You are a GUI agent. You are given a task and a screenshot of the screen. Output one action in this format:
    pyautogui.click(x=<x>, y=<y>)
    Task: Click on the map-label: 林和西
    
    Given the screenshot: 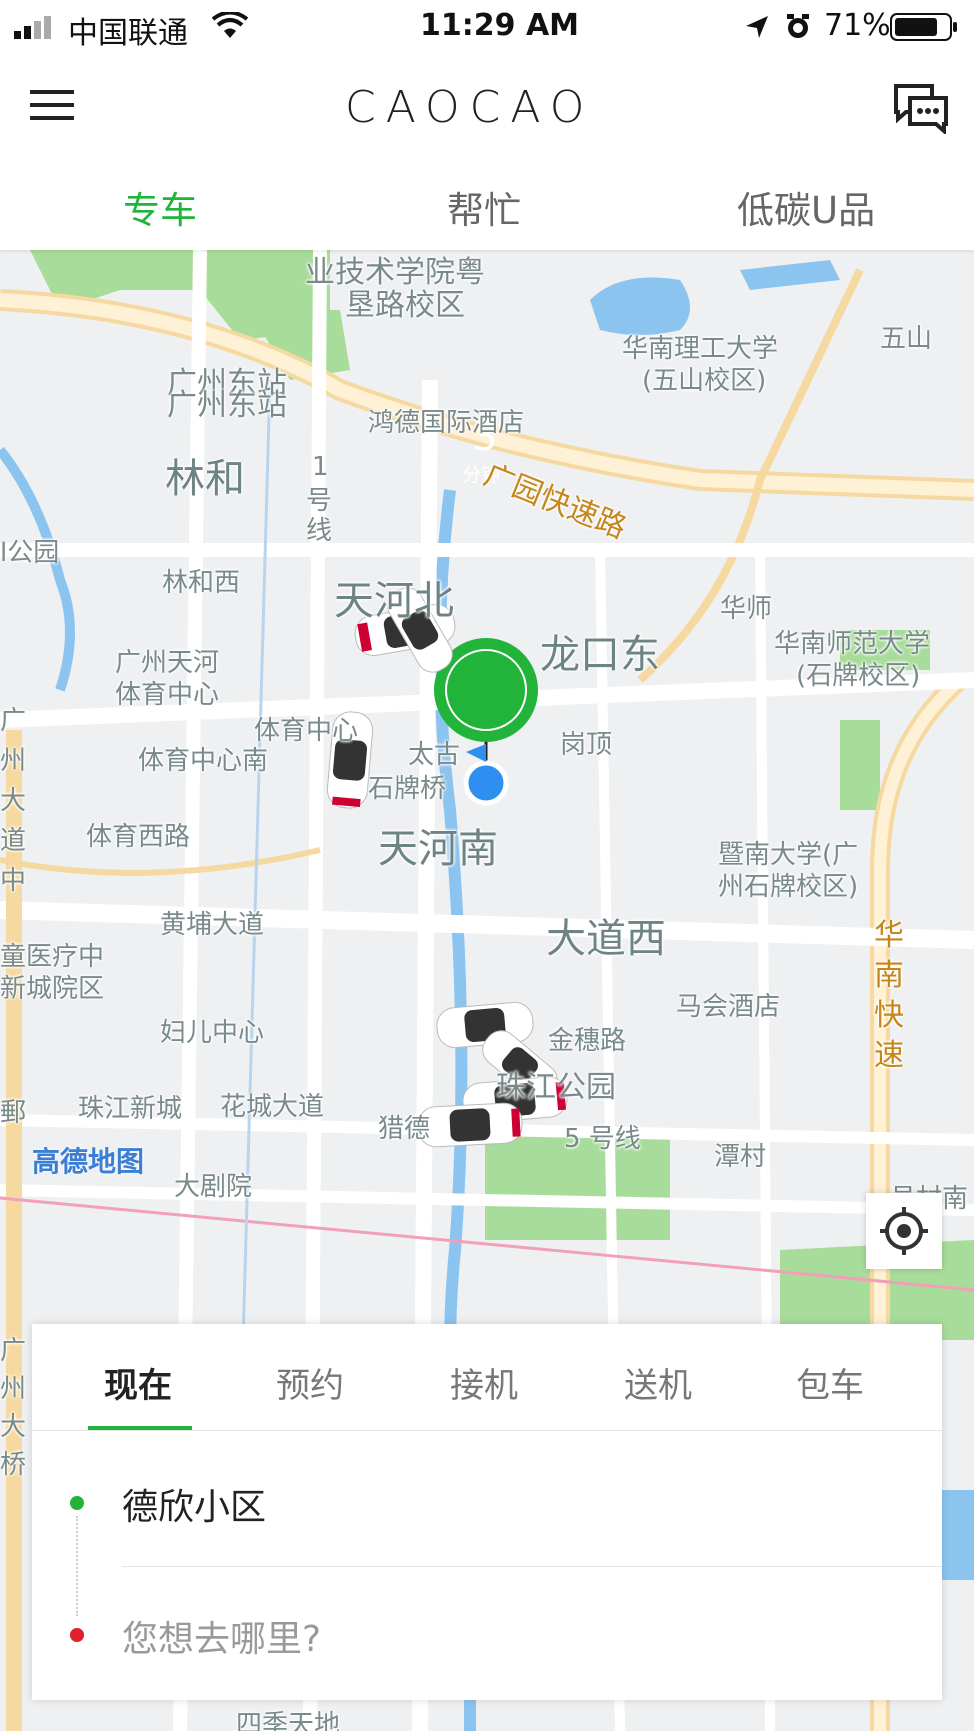 What is the action you would take?
    pyautogui.click(x=201, y=583)
    